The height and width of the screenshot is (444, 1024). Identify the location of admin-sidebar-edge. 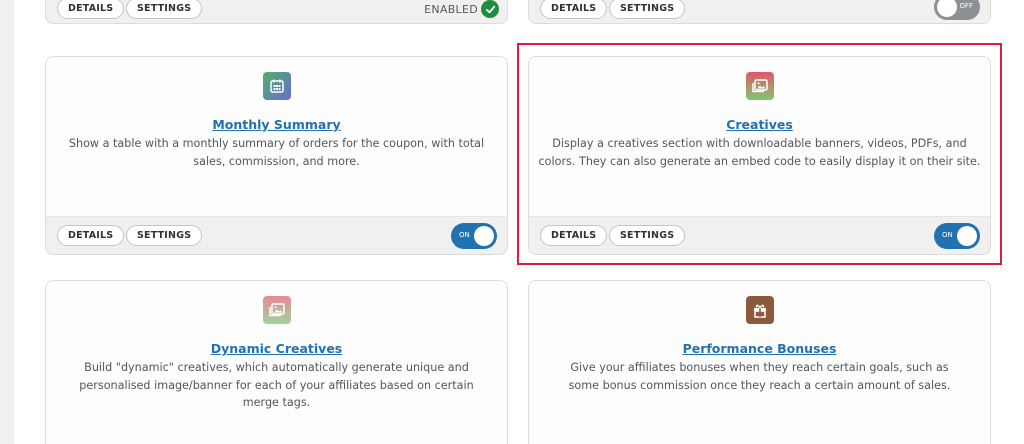
(7, 222).